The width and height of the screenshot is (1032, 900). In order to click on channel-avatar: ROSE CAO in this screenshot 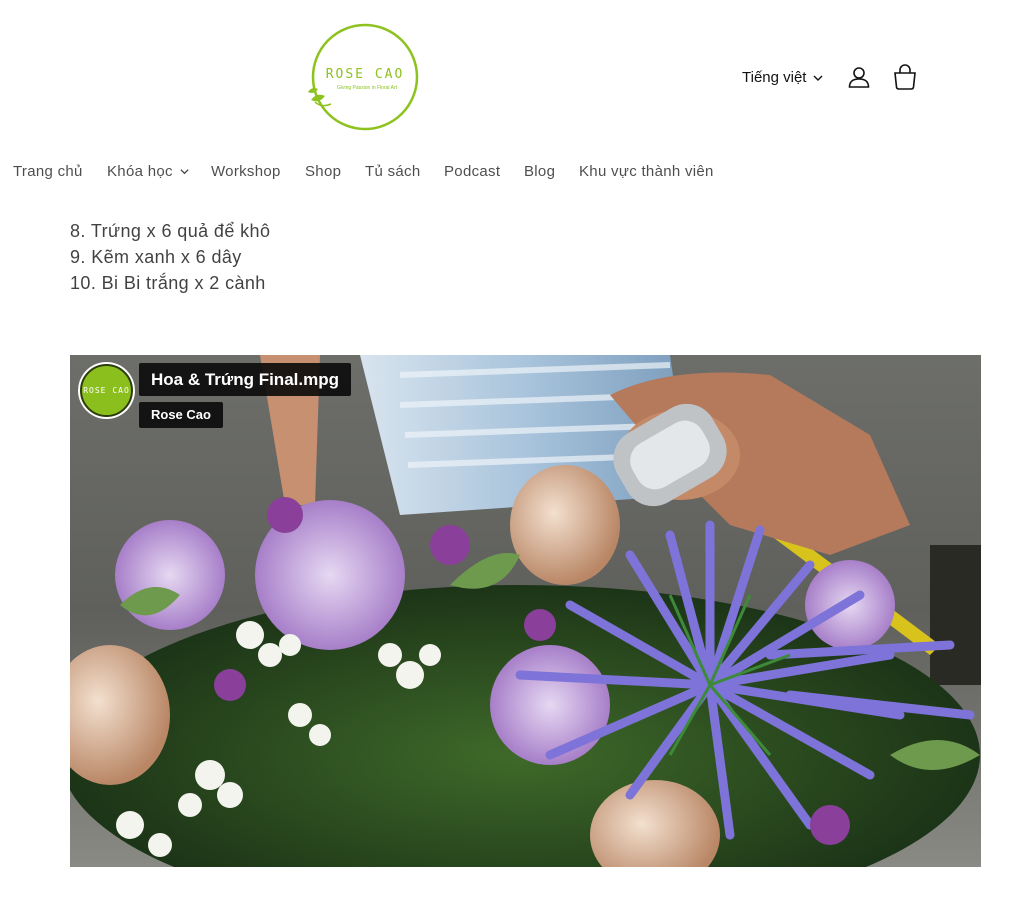, I will do `click(106, 390)`.